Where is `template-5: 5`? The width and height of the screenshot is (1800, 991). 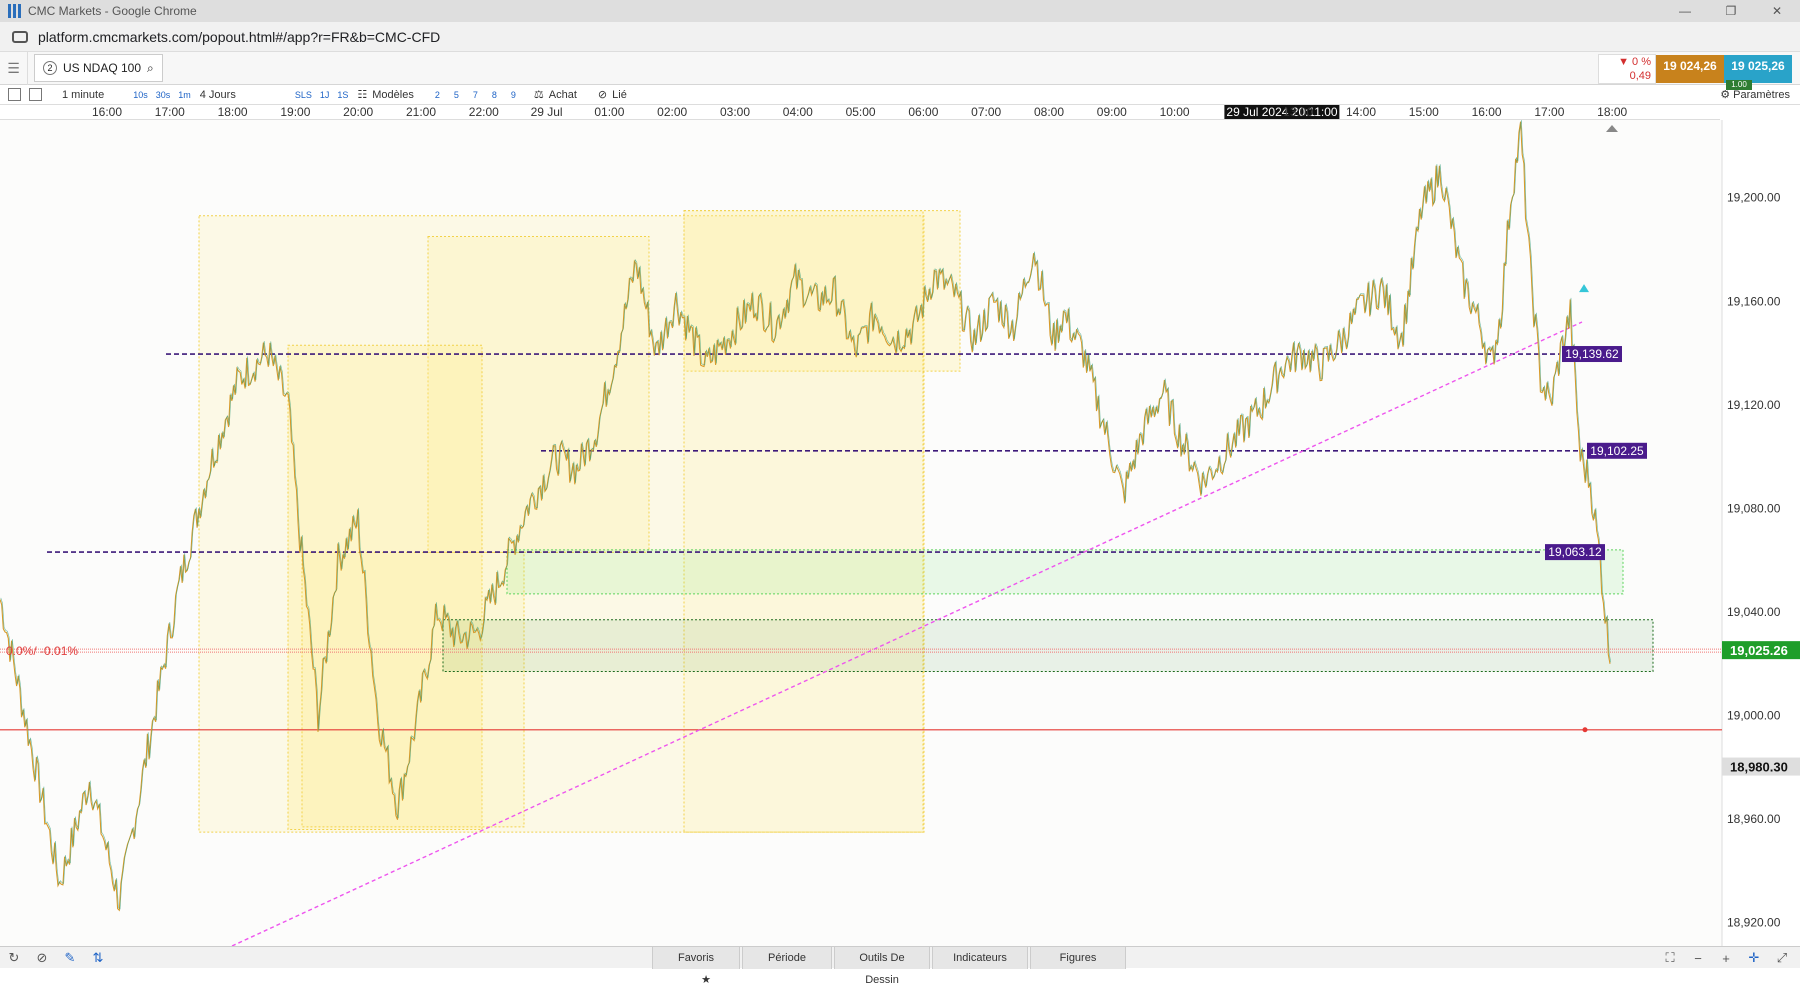 template-5: 5 is located at coordinates (456, 95).